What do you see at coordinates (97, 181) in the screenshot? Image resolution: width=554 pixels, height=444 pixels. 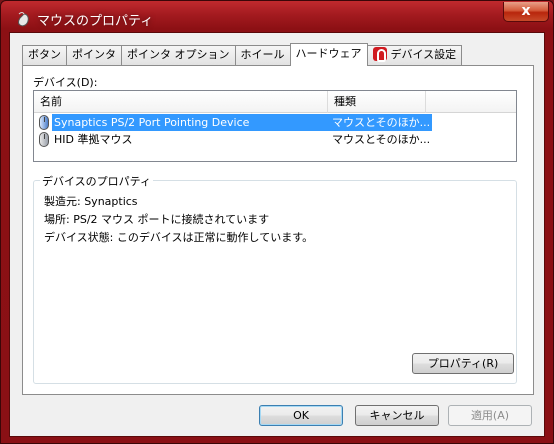 I see `device-properties-title: デバイスのプロパティ` at bounding box center [97, 181].